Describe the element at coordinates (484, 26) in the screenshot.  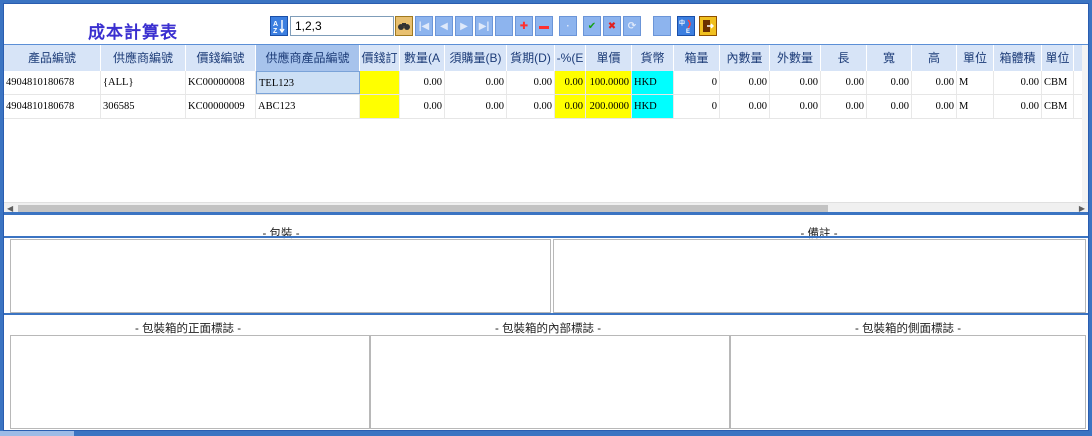
I see `last-record-icon: ▶|` at that location.